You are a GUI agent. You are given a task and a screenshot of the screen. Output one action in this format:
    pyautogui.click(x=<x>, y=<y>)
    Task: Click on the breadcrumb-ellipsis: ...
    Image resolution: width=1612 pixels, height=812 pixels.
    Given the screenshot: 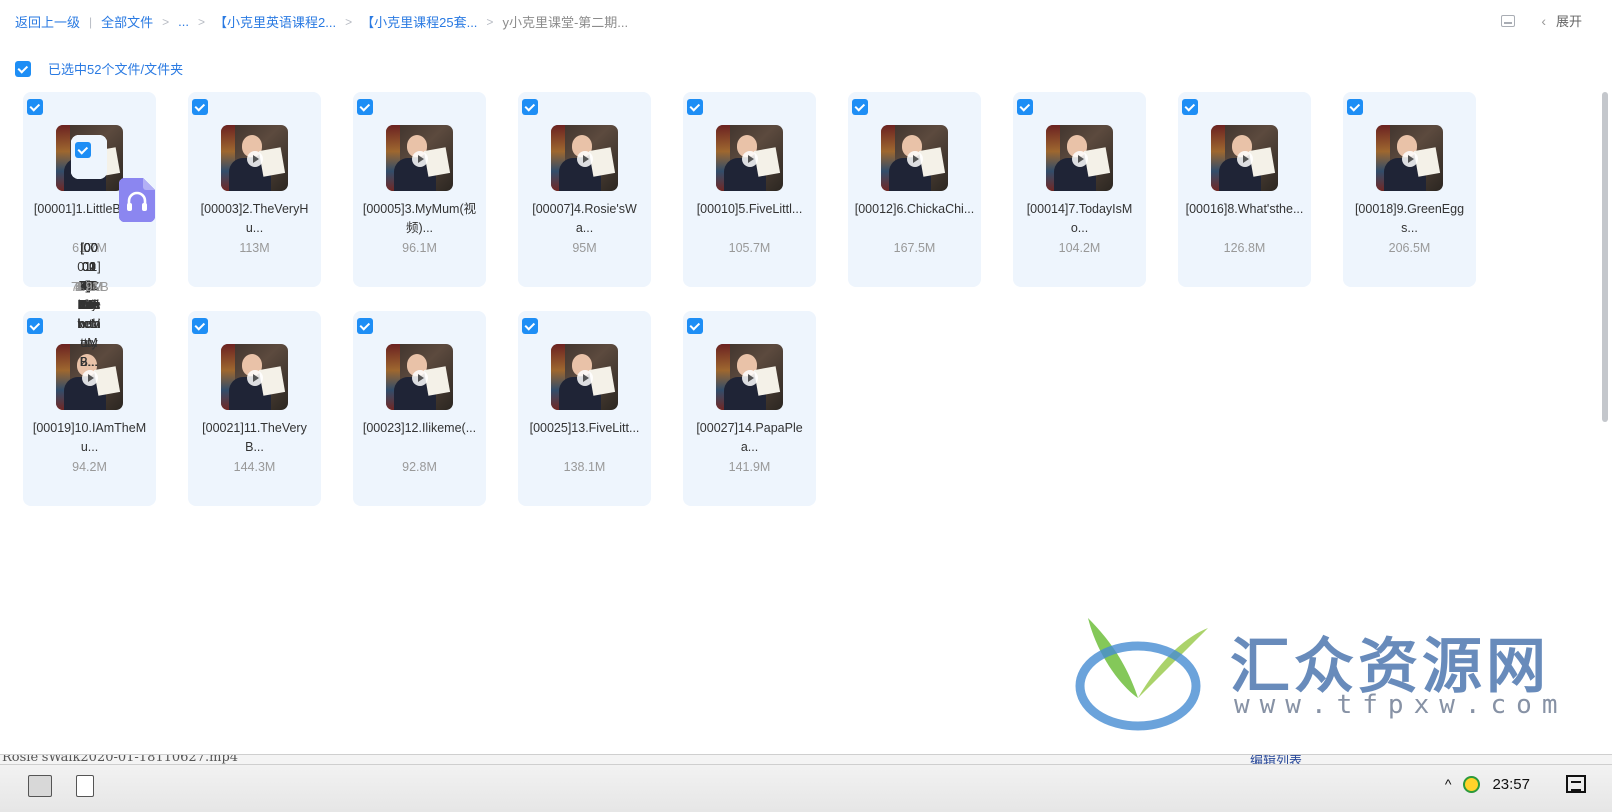 What is the action you would take?
    pyautogui.click(x=183, y=21)
    